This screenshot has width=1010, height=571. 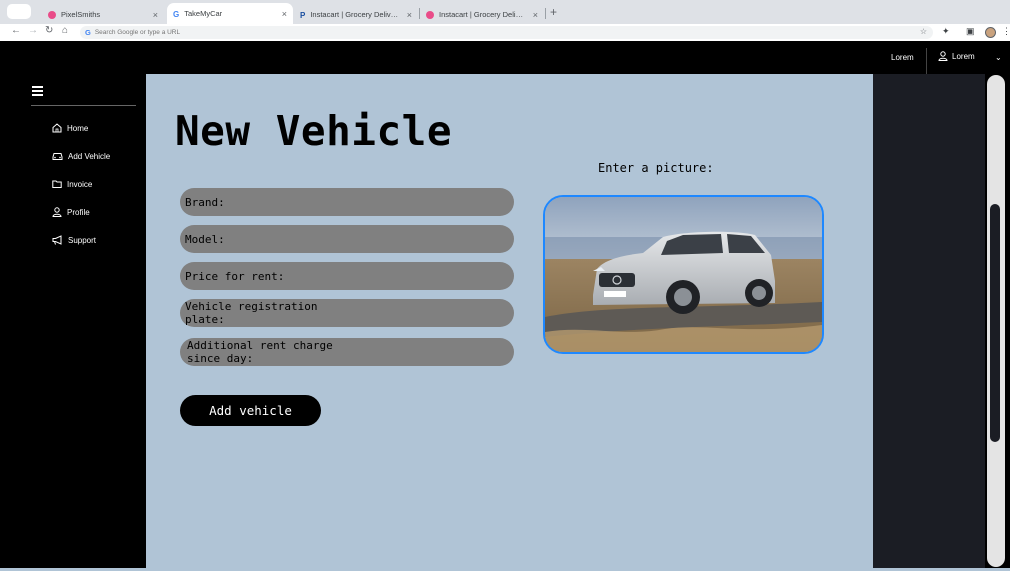 What do you see at coordinates (1006, 31) in the screenshot?
I see `browser-menu-icon: ⋮` at bounding box center [1006, 31].